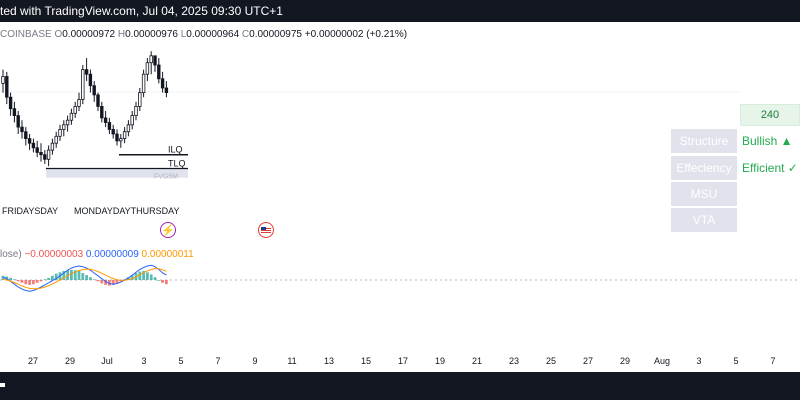  I want to click on macd-legend: lose) −0.00000003 0.00000009 0.00000011, so click(97, 254).